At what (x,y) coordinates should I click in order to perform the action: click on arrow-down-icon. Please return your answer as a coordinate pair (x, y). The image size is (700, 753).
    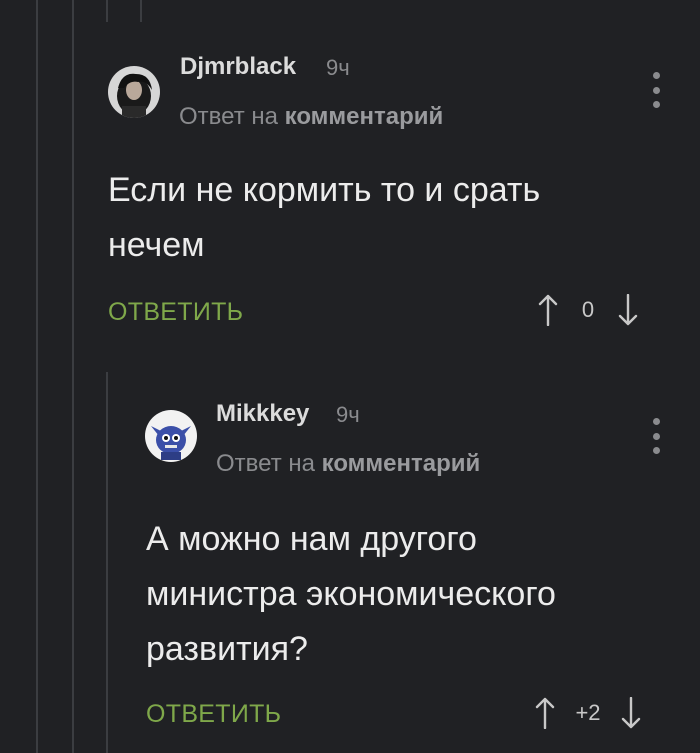
    Looking at the image, I should click on (631, 713).